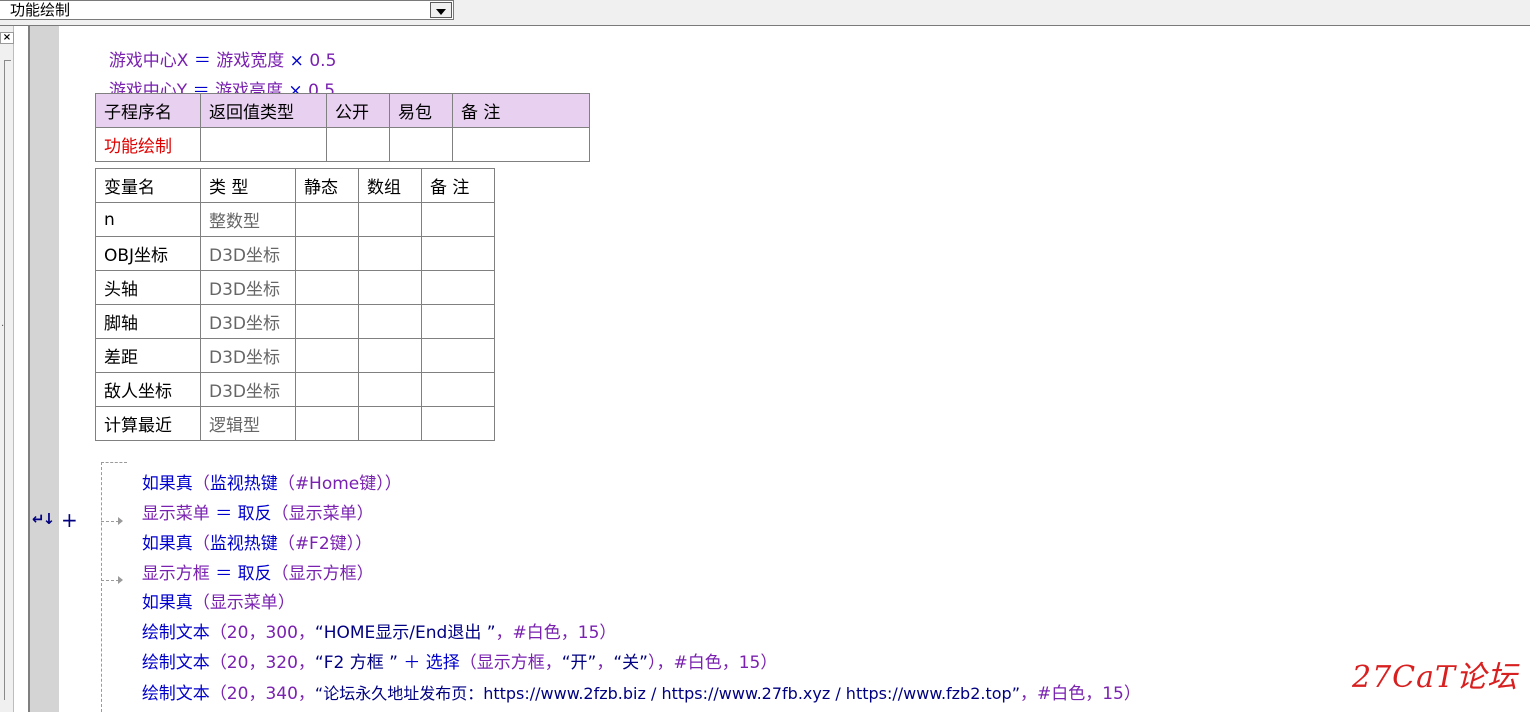 Image resolution: width=1530 pixels, height=712 pixels. Describe the element at coordinates (69, 520) in the screenshot. I see `expand-plus-icon: +` at that location.